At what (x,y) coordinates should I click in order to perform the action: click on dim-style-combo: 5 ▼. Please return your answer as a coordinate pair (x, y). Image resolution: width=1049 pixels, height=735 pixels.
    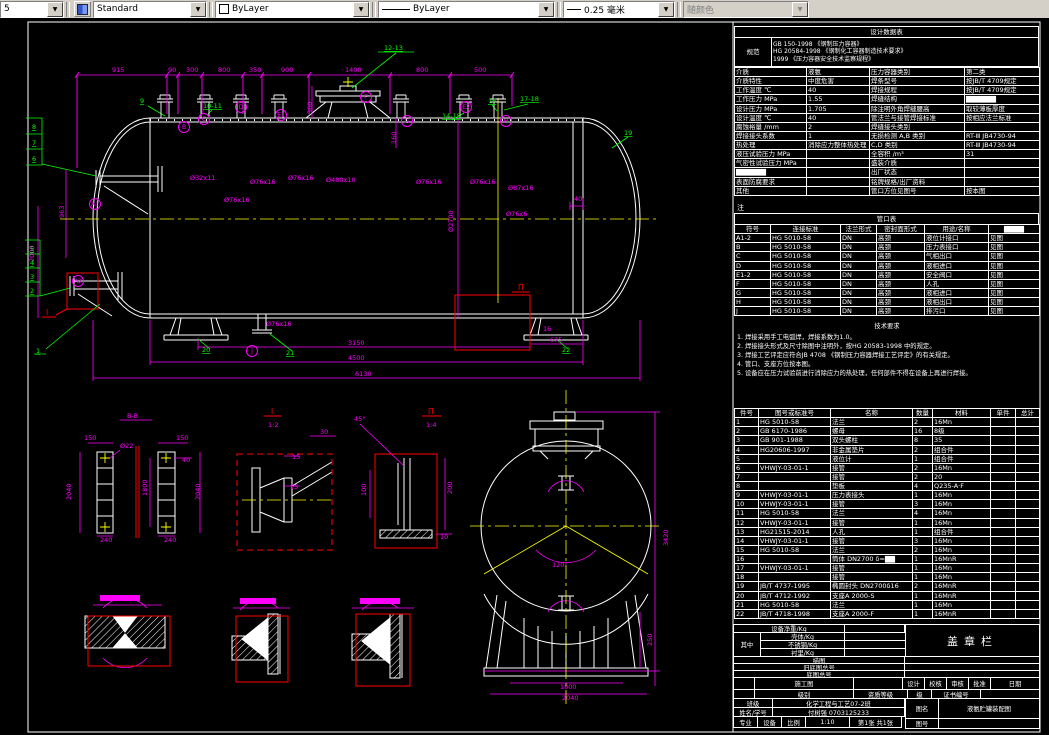
    Looking at the image, I should click on (32, 9).